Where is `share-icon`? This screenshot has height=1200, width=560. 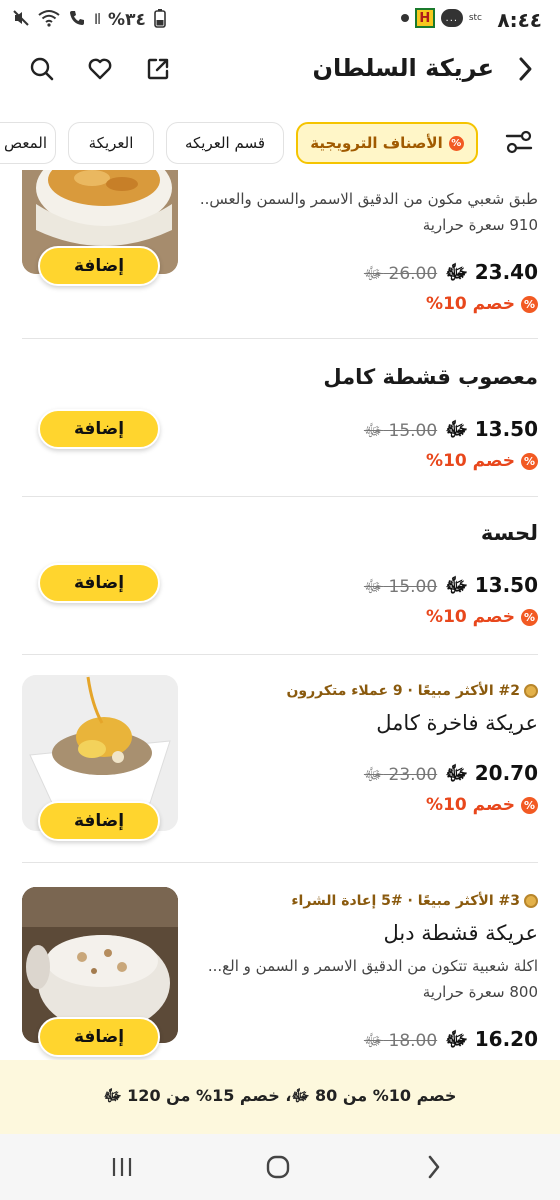
share-icon is located at coordinates (158, 69).